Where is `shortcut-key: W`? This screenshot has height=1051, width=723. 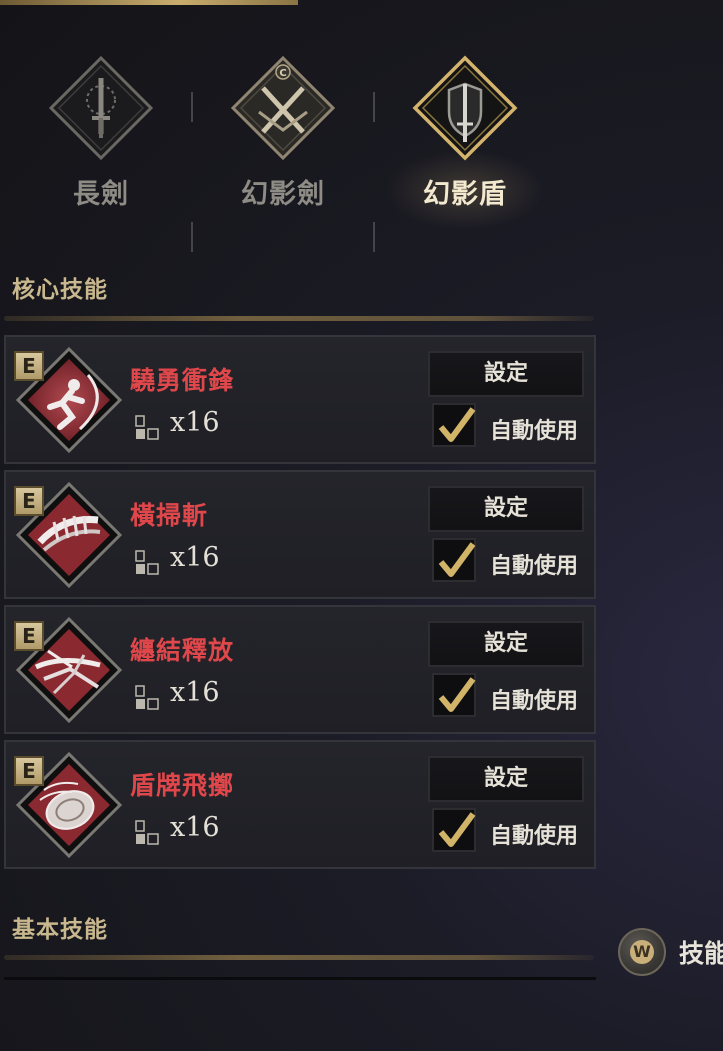
shortcut-key: W is located at coordinates (642, 952).